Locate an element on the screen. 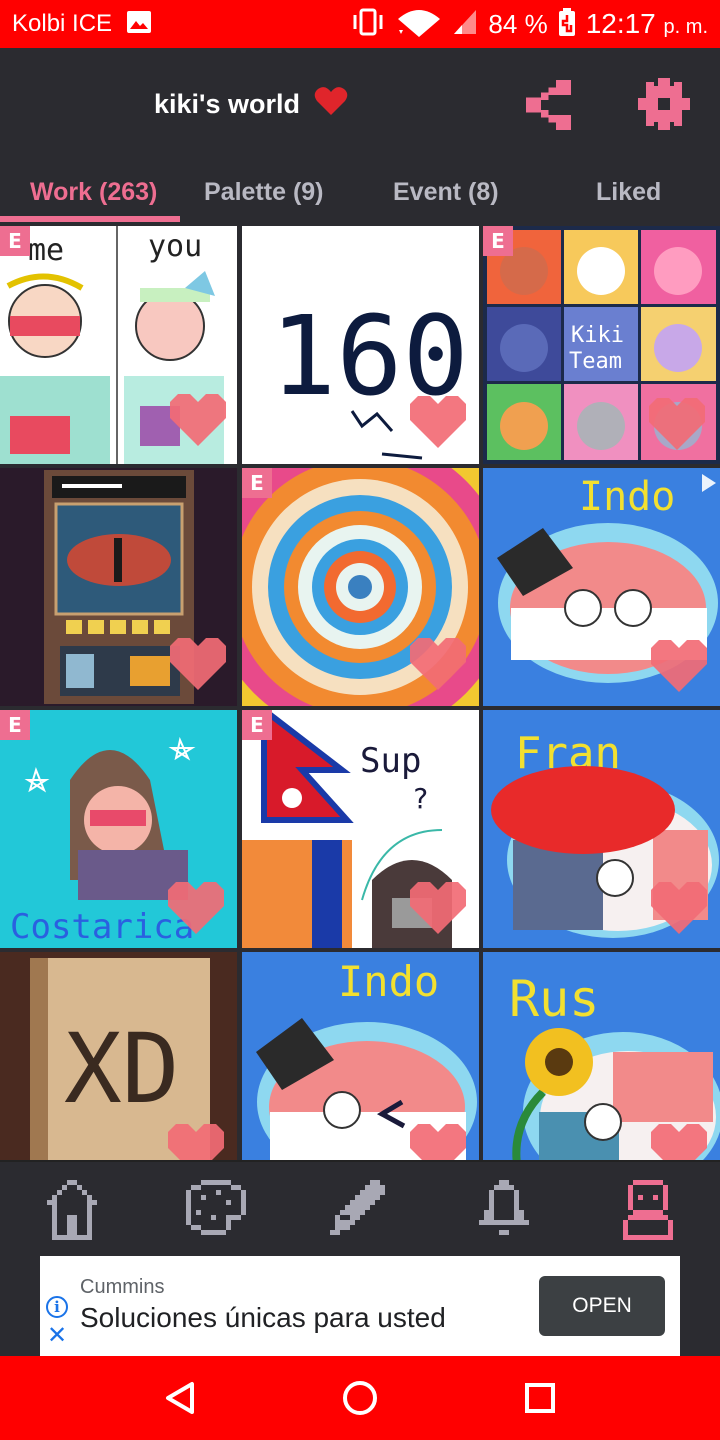 This screenshot has height=1440, width=720. system-home-button is located at coordinates (360, 1398).